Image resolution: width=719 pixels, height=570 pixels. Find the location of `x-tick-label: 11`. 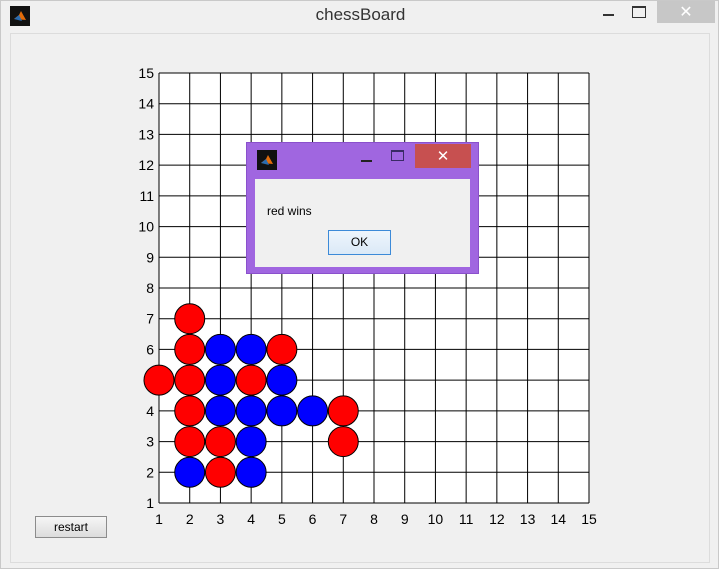

x-tick-label: 11 is located at coordinates (466, 519).